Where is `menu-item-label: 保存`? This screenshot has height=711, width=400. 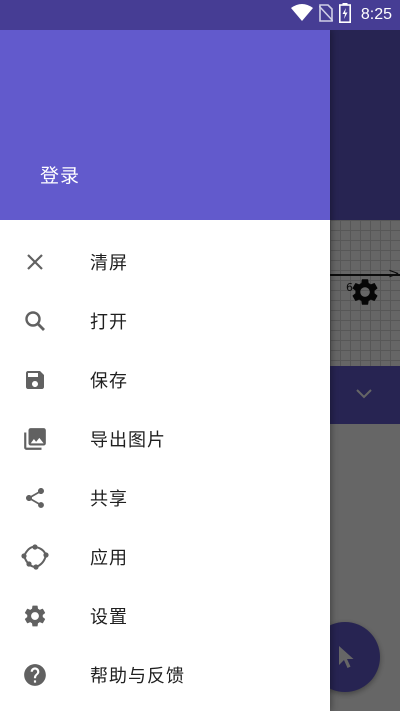 menu-item-label: 保存 is located at coordinates (109, 381).